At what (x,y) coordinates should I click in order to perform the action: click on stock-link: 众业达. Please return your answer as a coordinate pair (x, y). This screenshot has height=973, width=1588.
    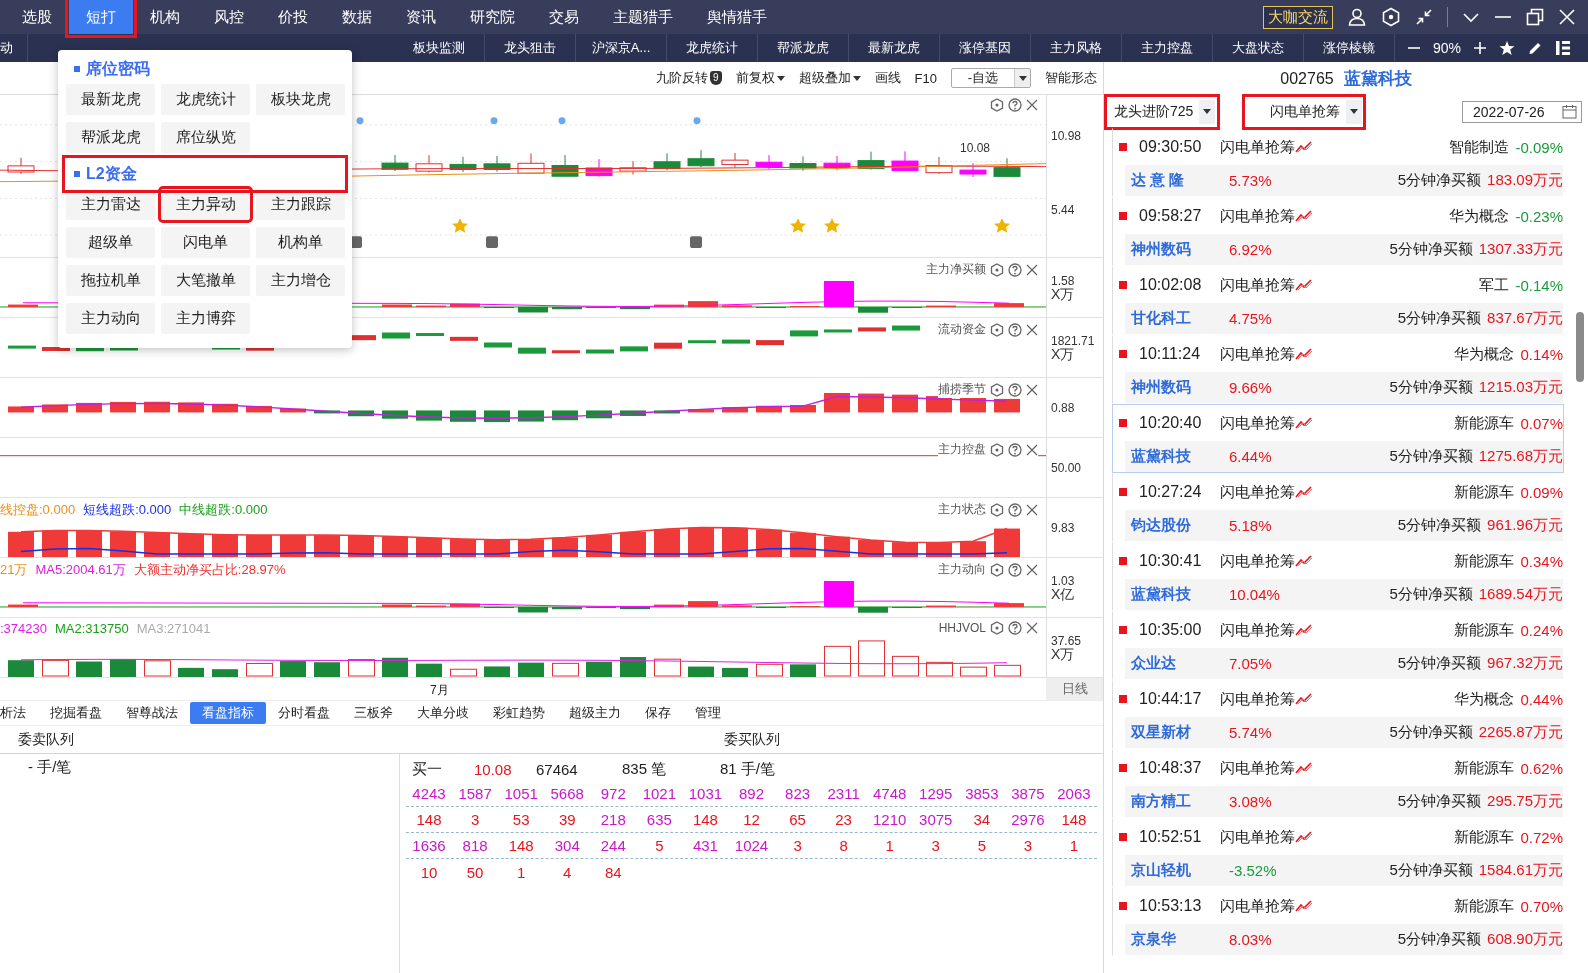
    Looking at the image, I should click on (1180, 663).